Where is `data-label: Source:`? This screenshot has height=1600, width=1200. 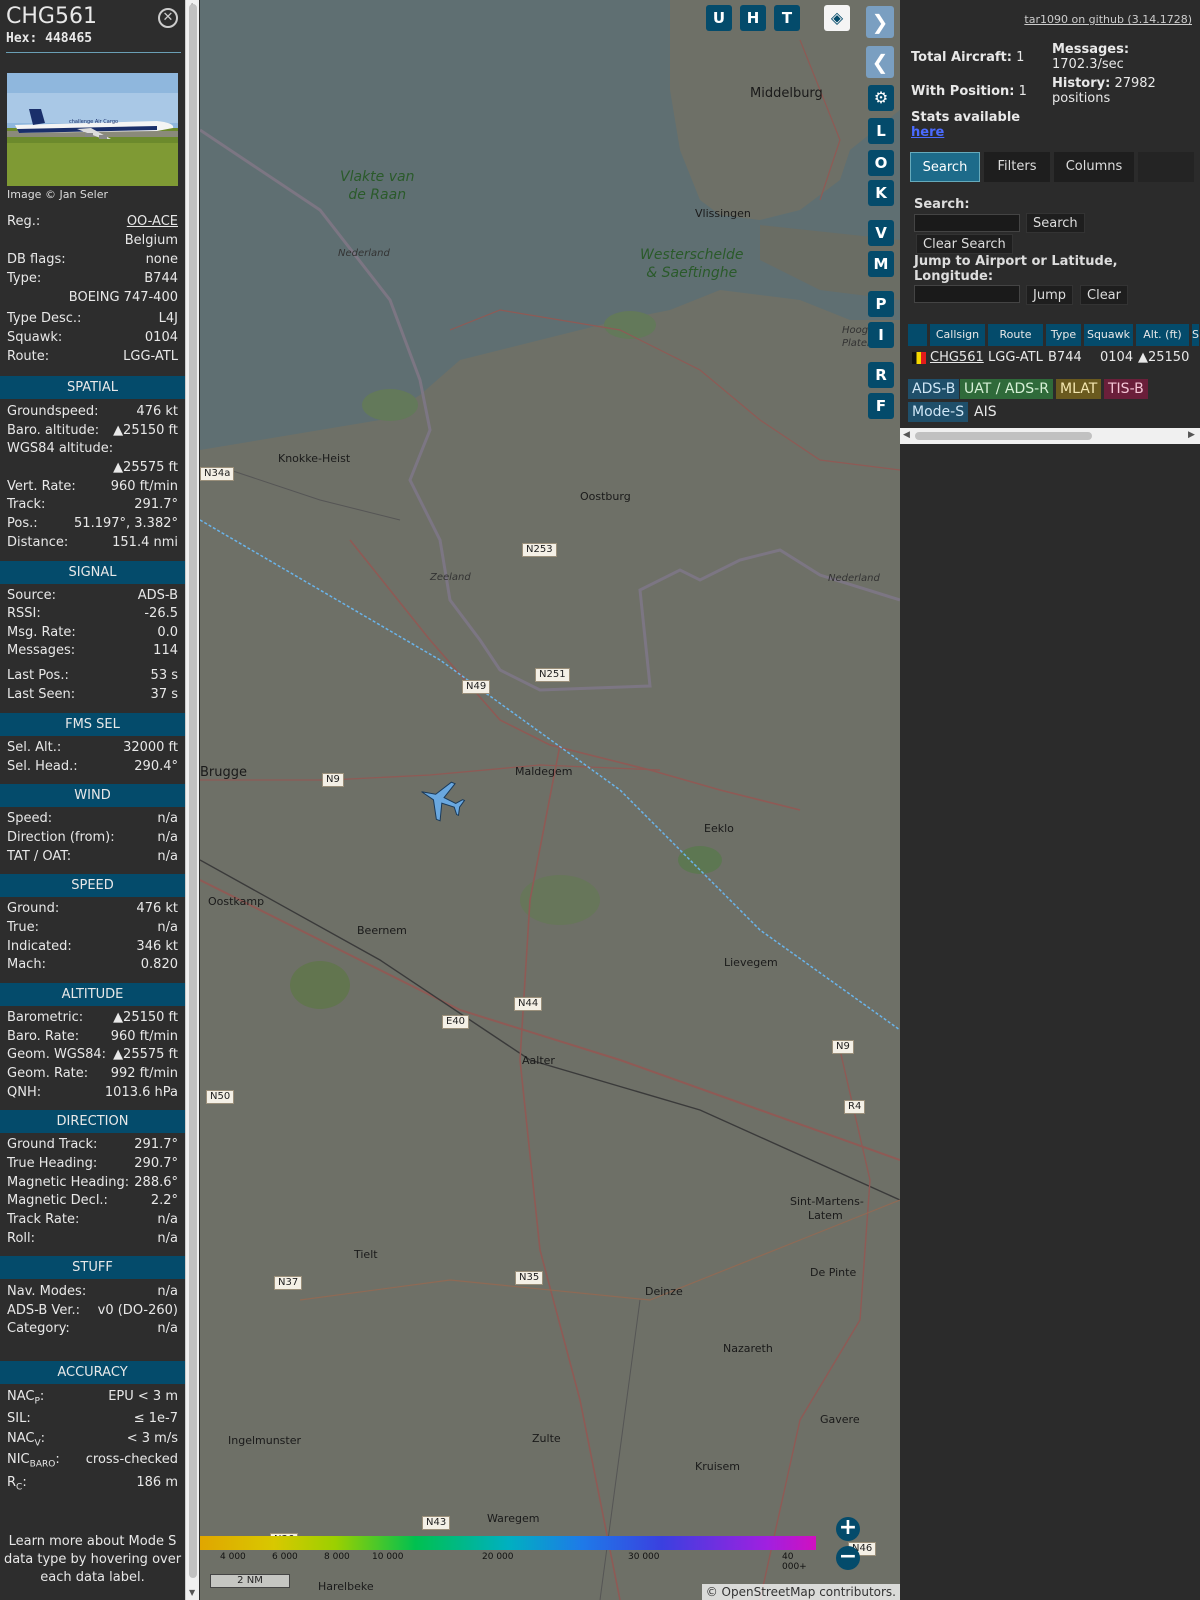
data-label: Source: is located at coordinates (31, 596).